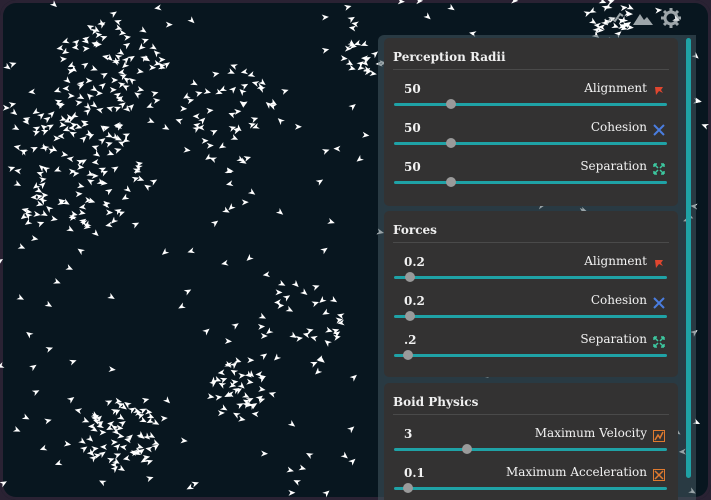 This screenshot has height=500, width=711. I want to click on chart-icon, so click(615, 18).